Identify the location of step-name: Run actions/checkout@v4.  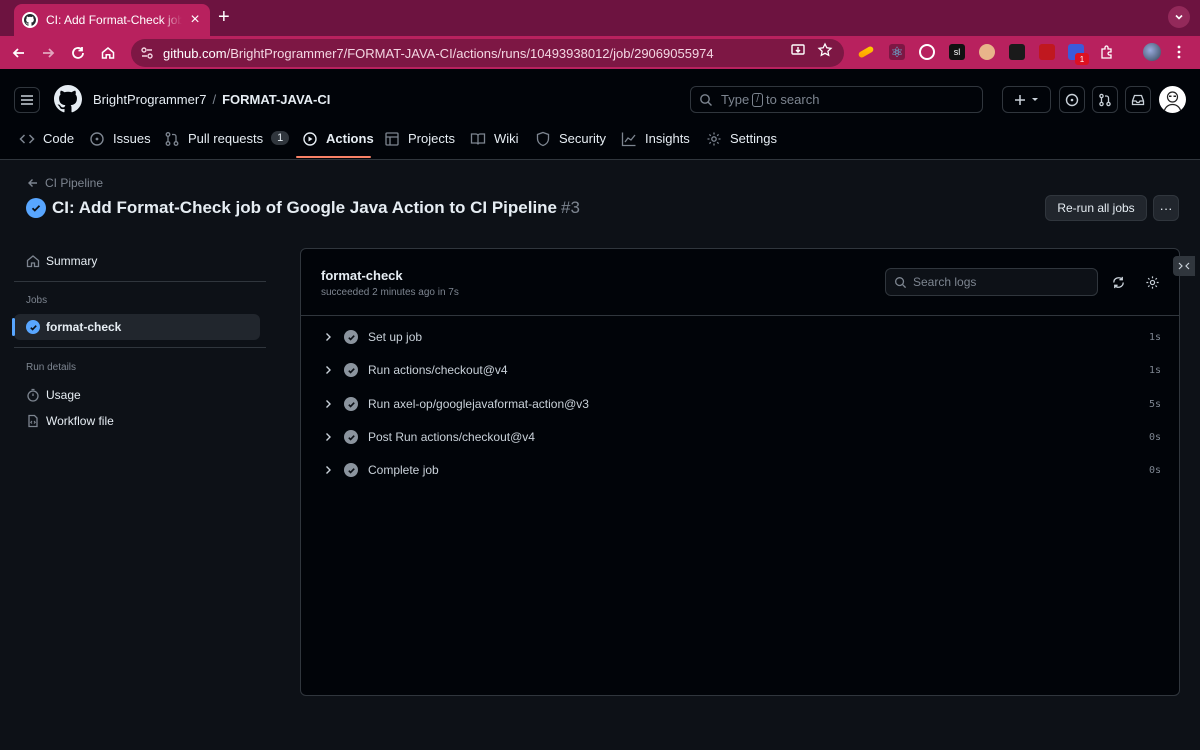
(438, 370).